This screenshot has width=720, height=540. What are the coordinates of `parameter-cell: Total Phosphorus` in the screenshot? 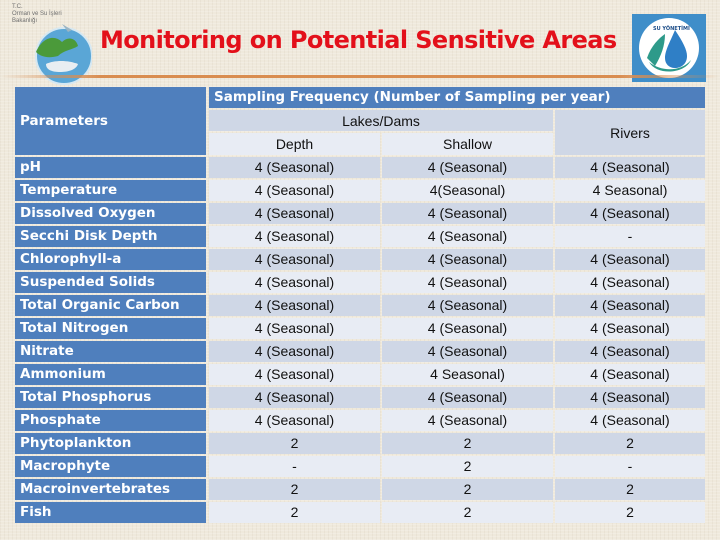 It's located at (110, 397).